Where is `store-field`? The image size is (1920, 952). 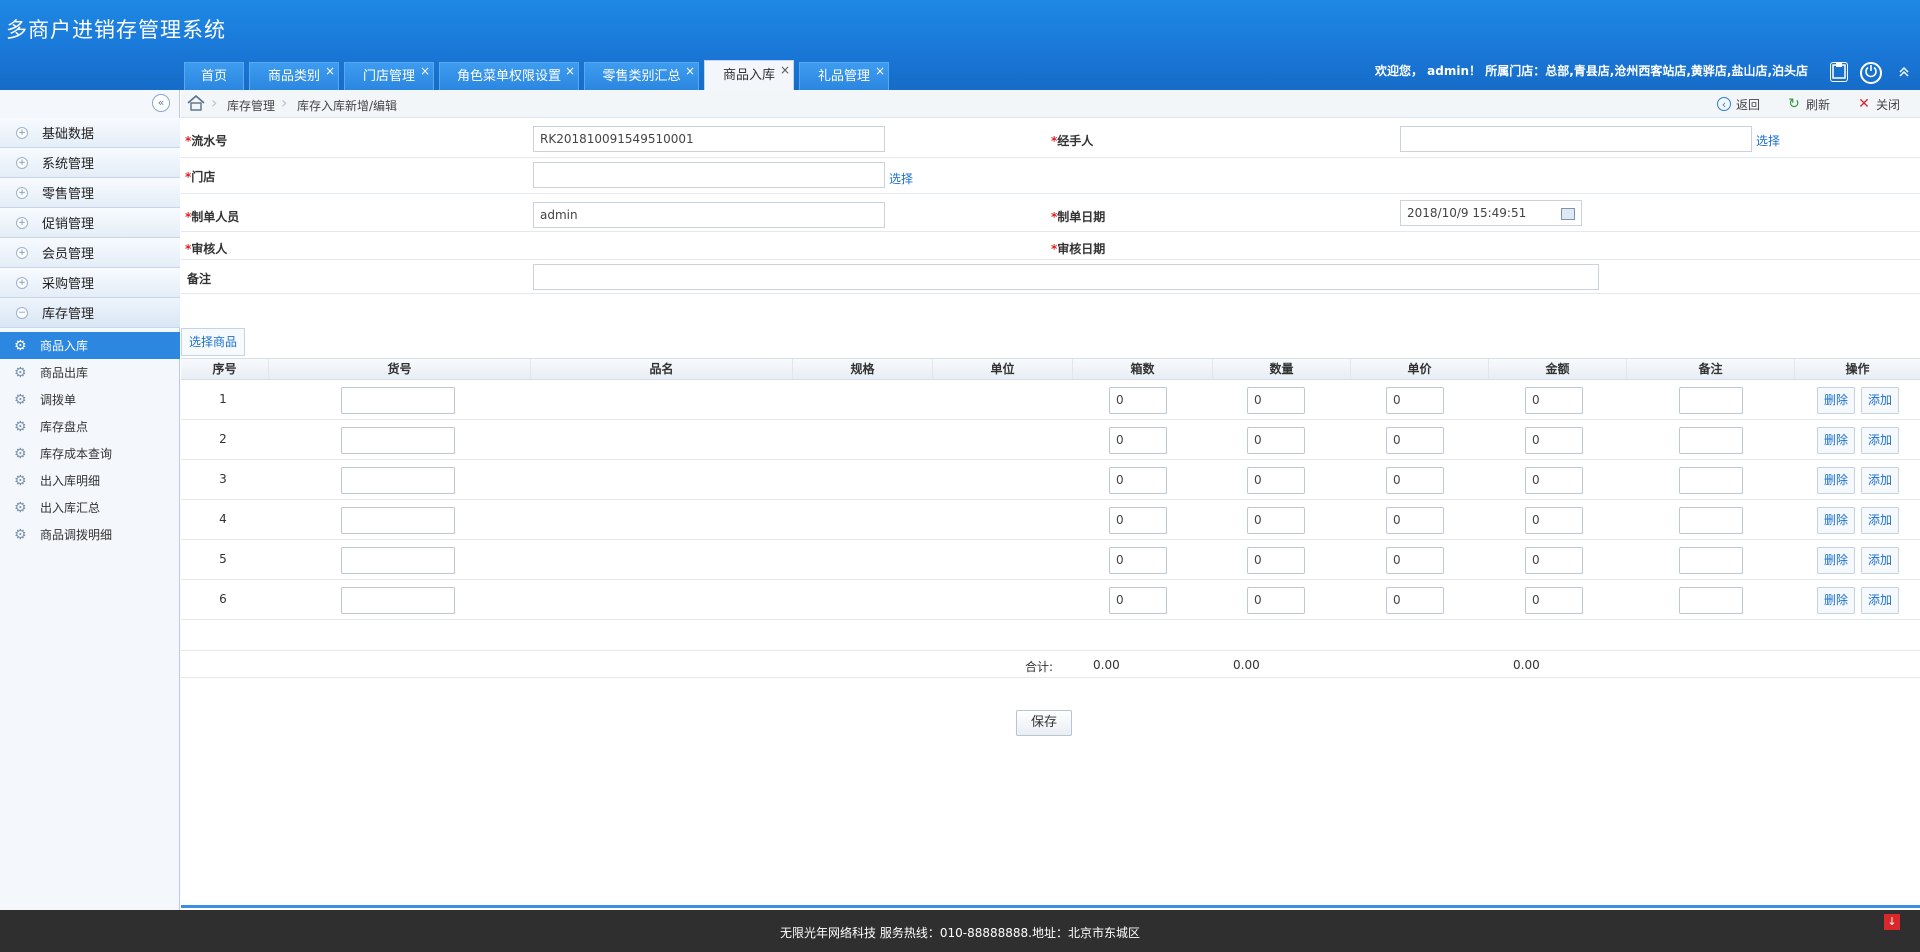 store-field is located at coordinates (709, 175).